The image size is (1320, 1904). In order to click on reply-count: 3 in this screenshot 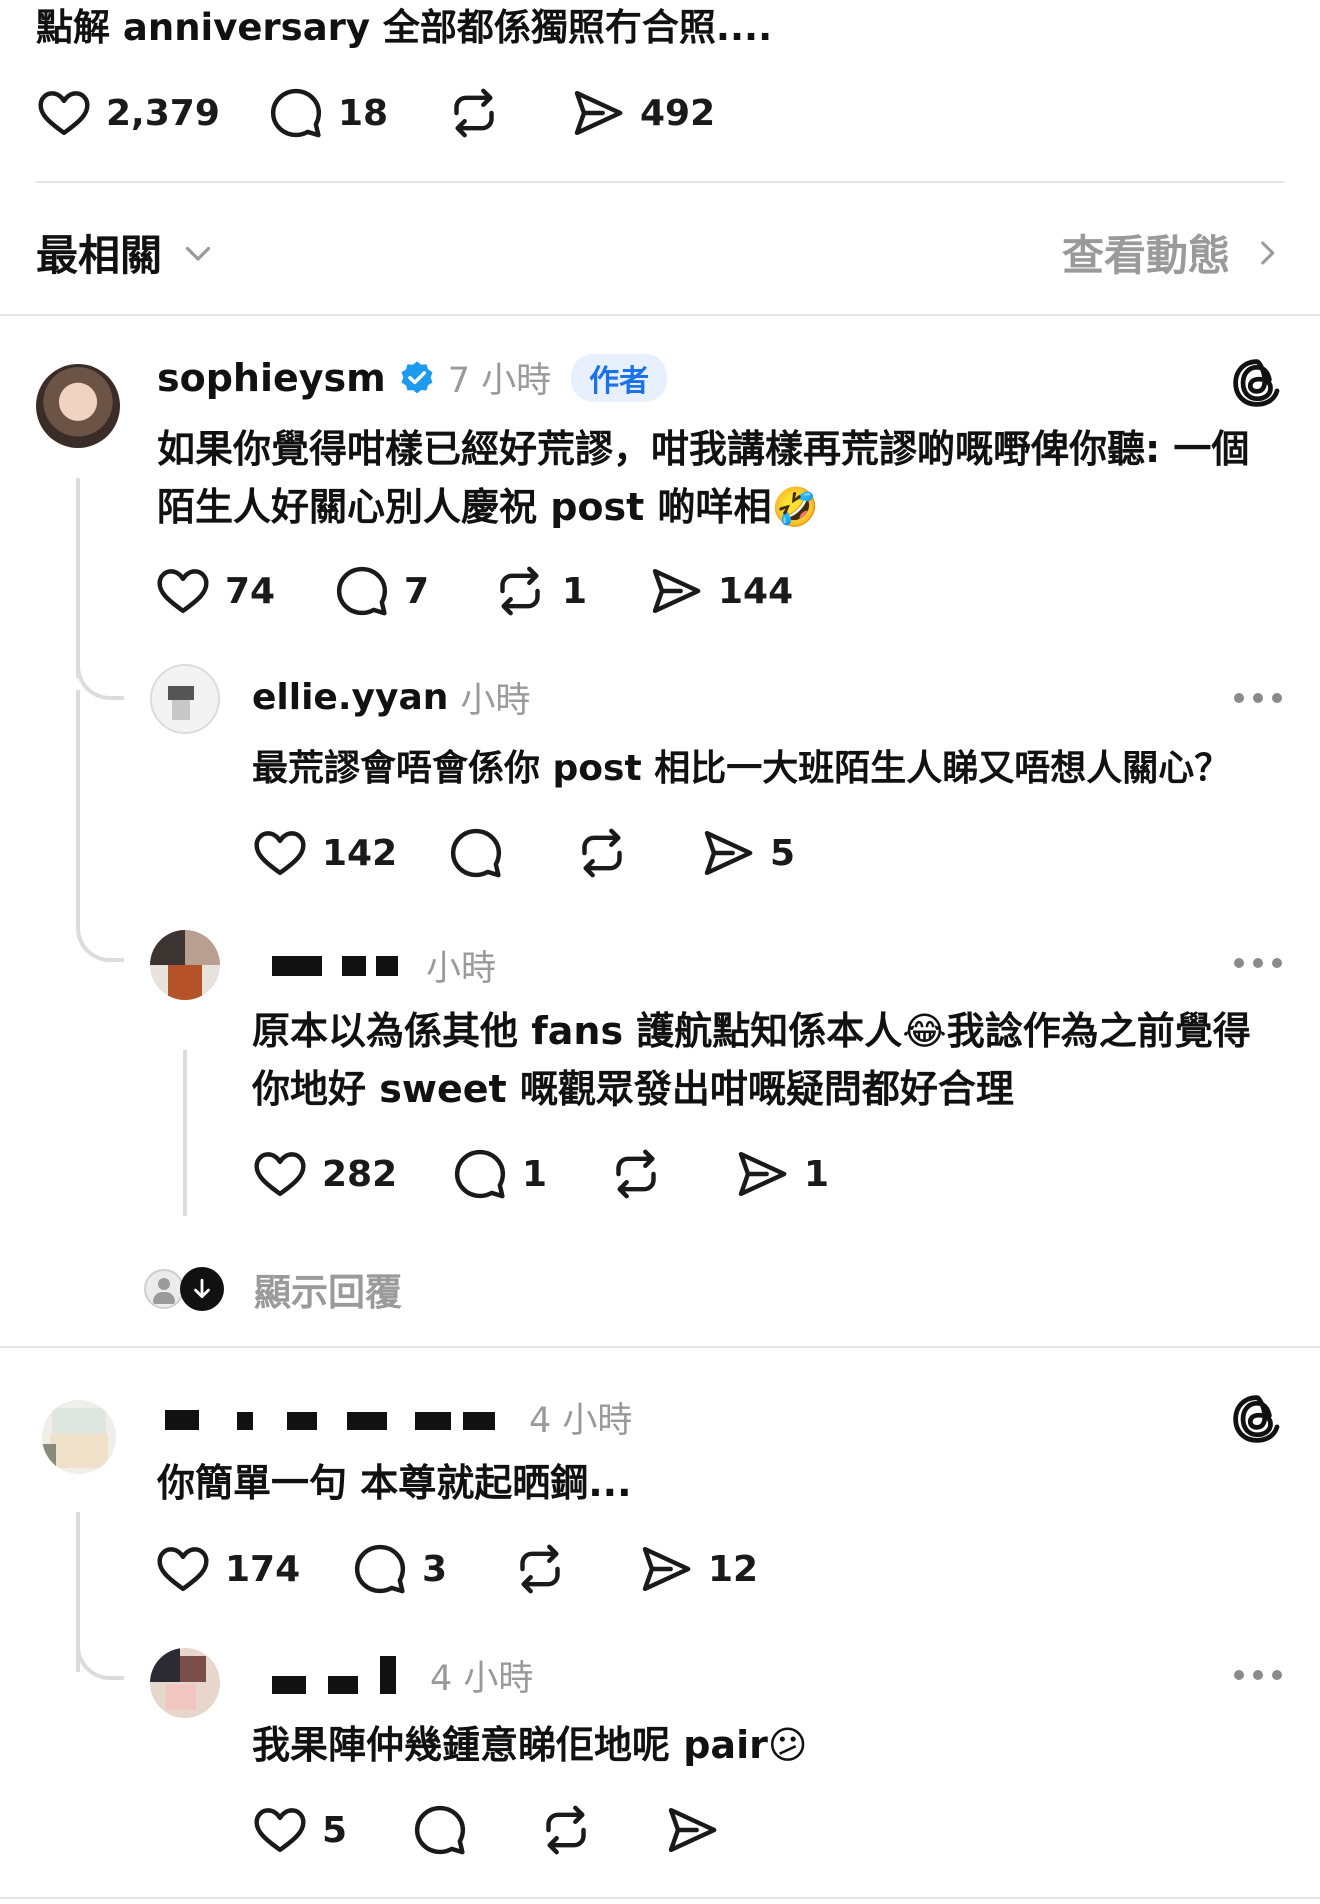, I will do `click(435, 1569)`.